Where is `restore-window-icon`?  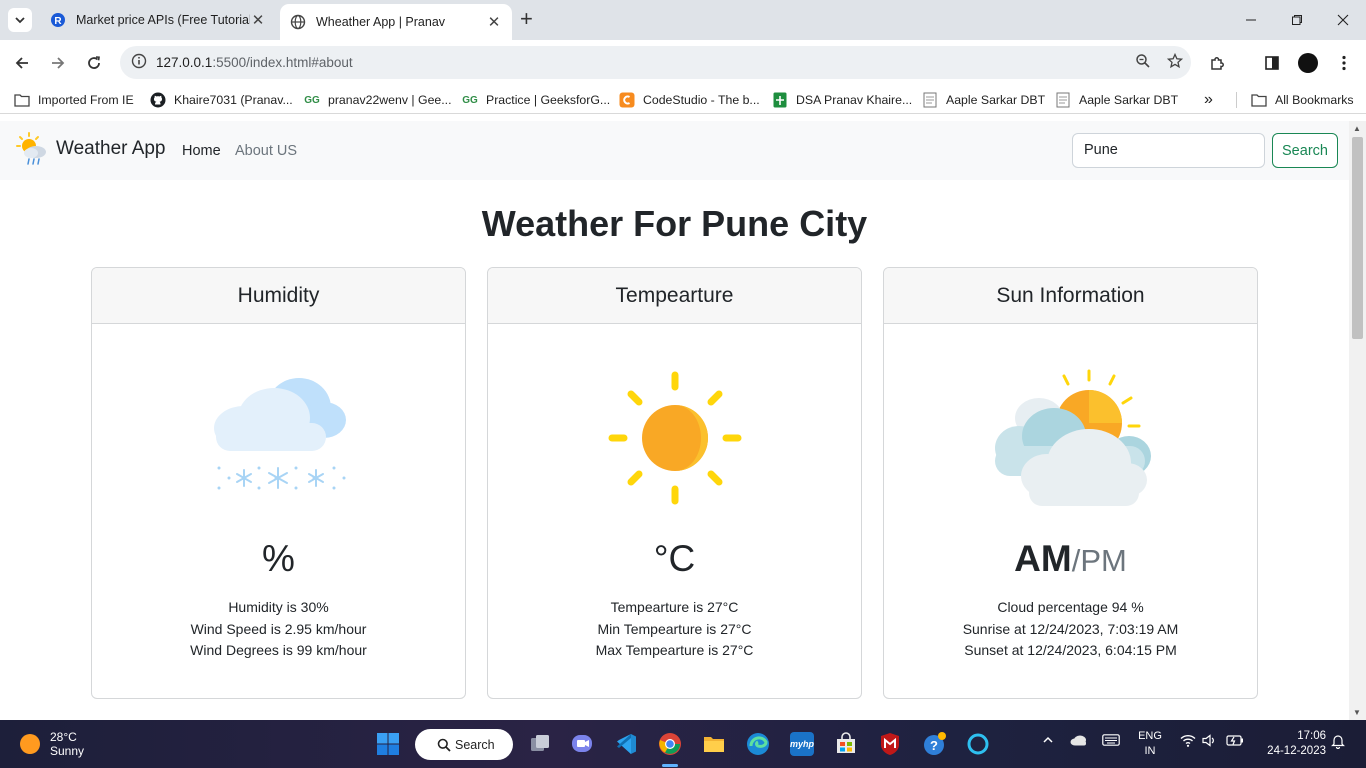 restore-window-icon is located at coordinates (1297, 20).